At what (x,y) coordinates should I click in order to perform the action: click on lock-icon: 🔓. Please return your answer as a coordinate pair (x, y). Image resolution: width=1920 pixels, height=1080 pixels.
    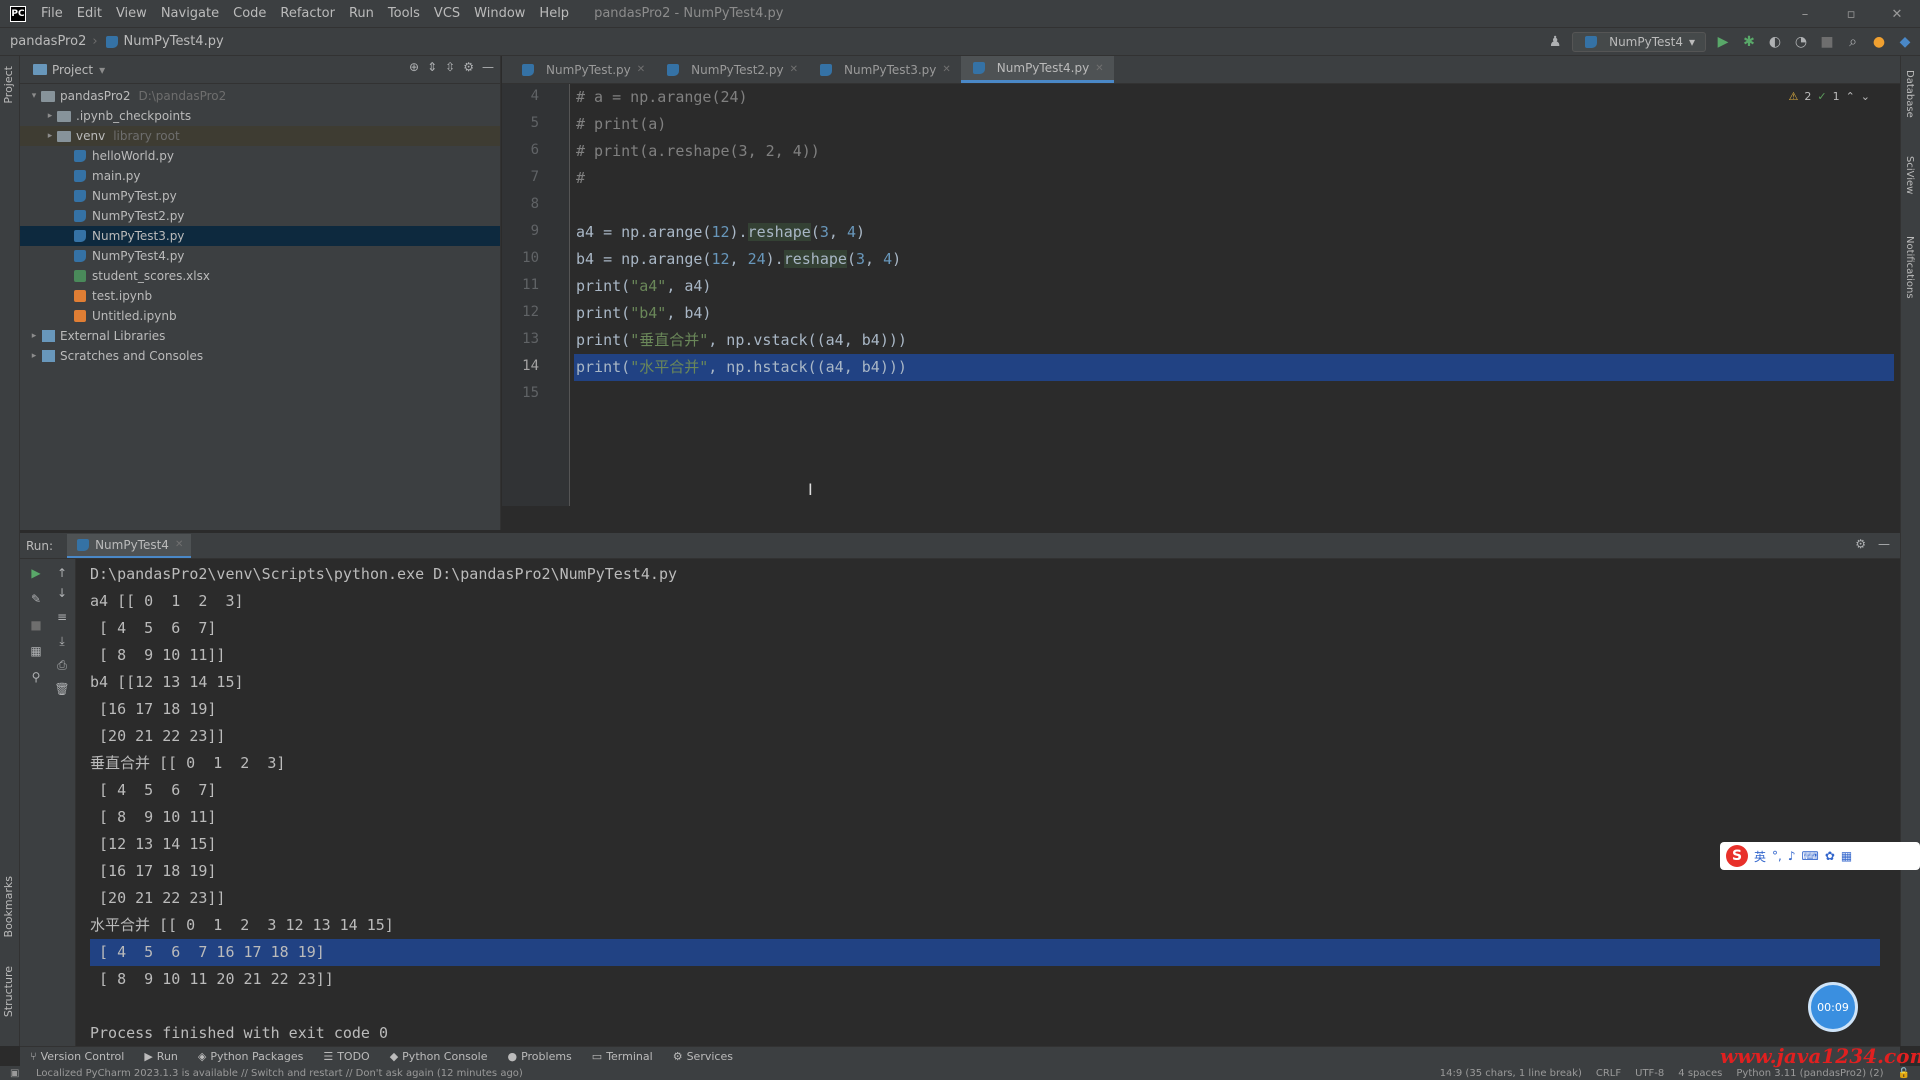
    Looking at the image, I should click on (1904, 1073).